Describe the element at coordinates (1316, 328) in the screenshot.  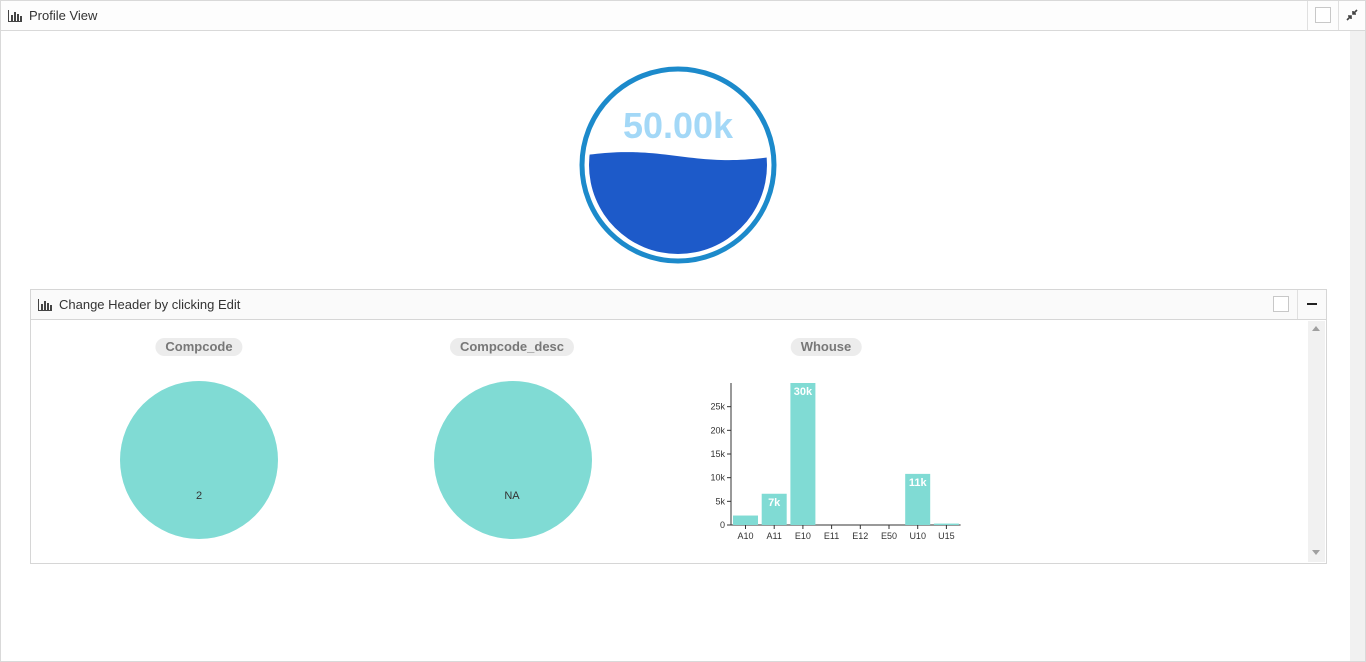
I see `scroll-up-arrow-icon` at that location.